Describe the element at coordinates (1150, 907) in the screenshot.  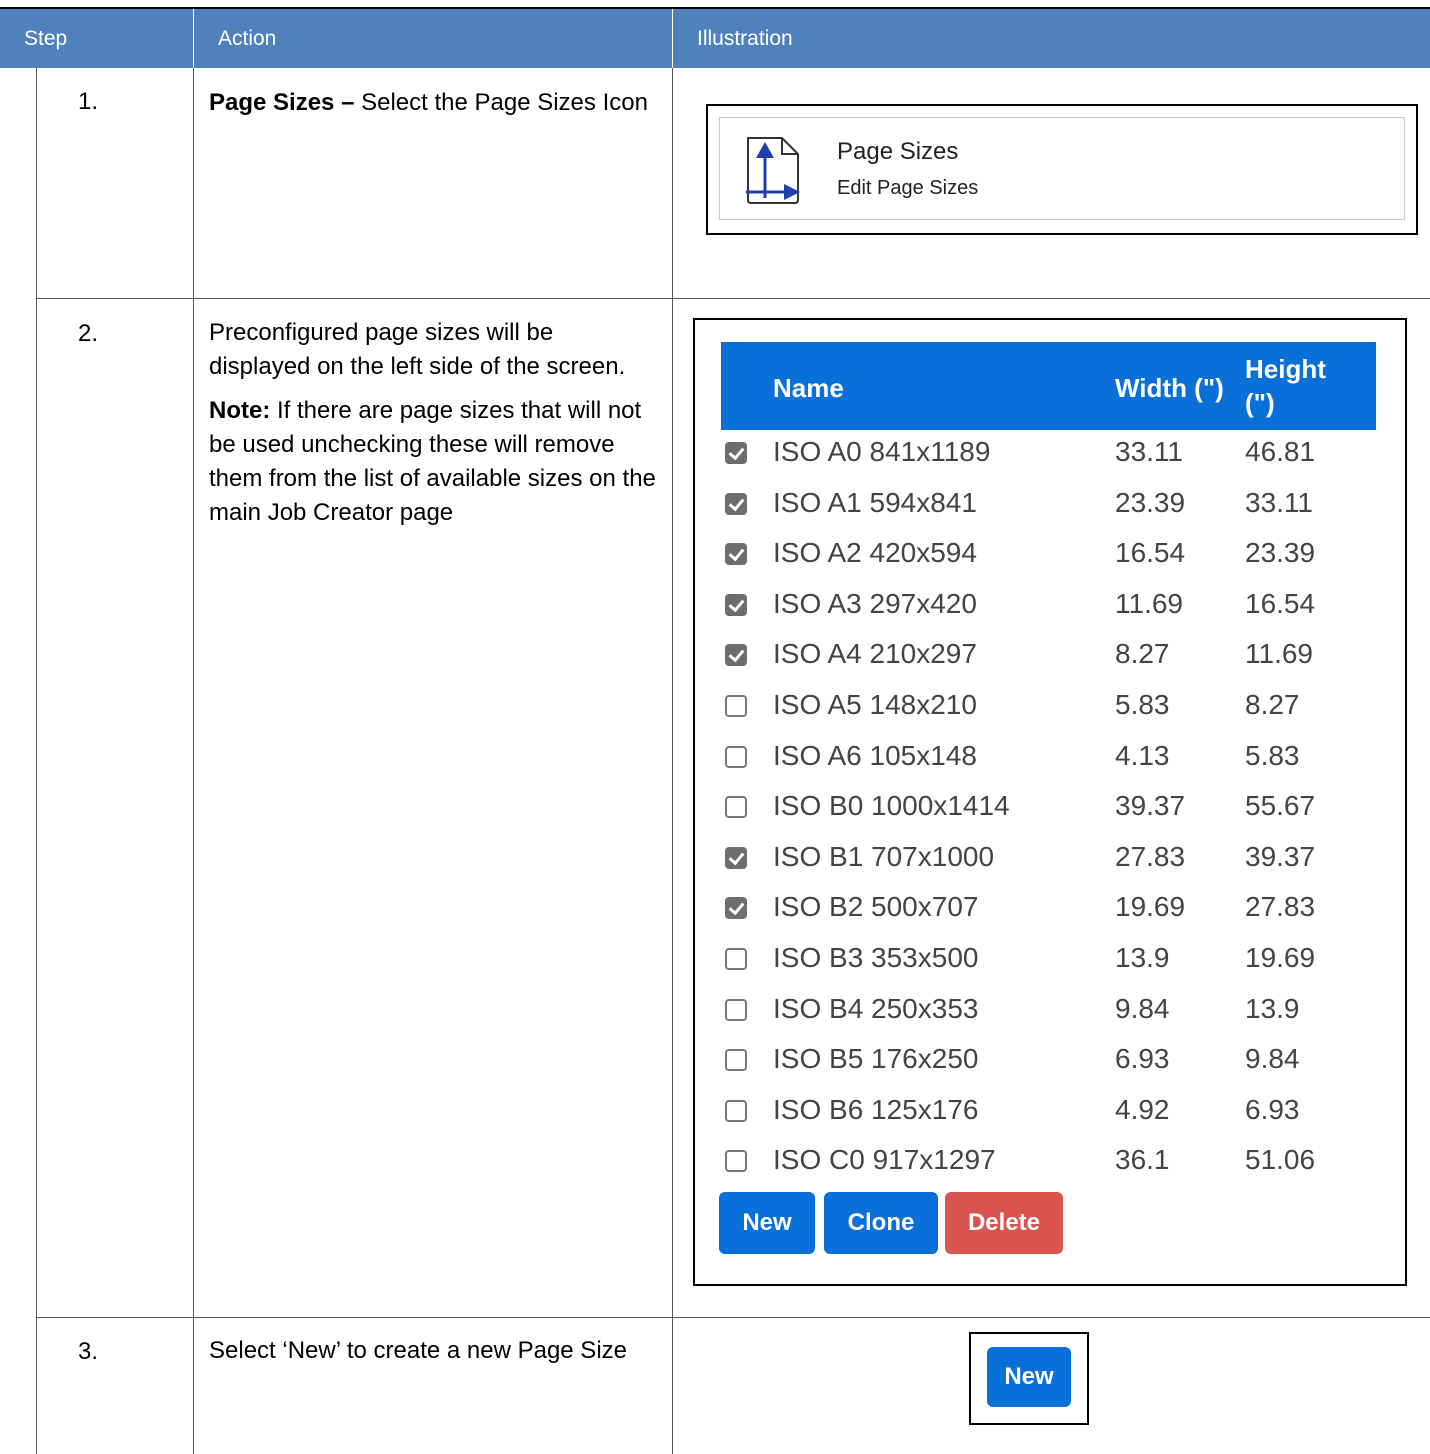
I see `size-width: 19.69` at that location.